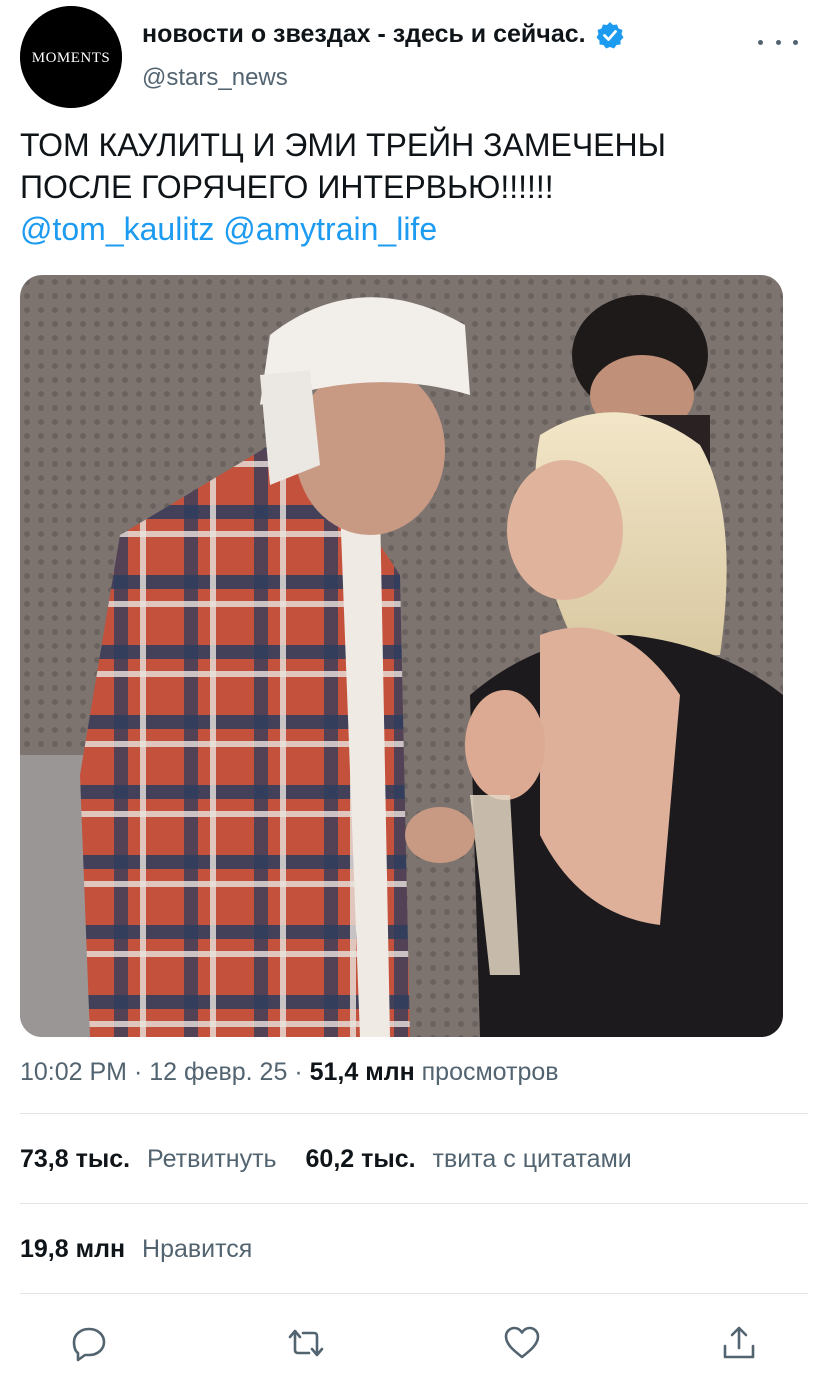 This screenshot has height=1386, width=828. I want to click on views-label: просмотров, so click(490, 1072).